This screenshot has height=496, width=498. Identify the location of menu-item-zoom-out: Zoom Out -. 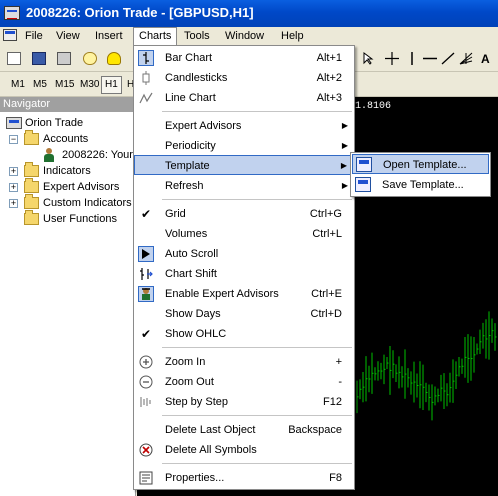
(244, 382).